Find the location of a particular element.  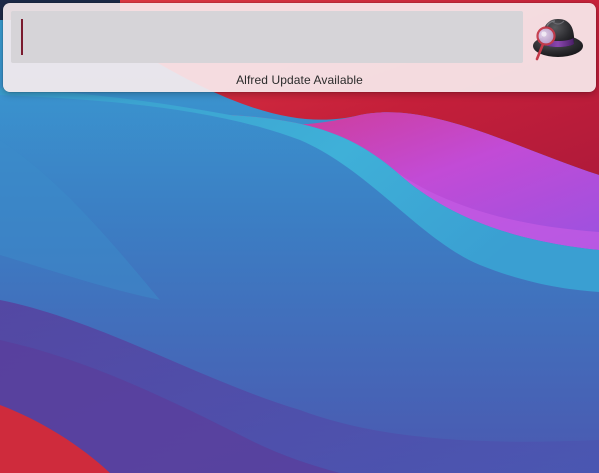

alfred-hat-icon is located at coordinates (557, 38).